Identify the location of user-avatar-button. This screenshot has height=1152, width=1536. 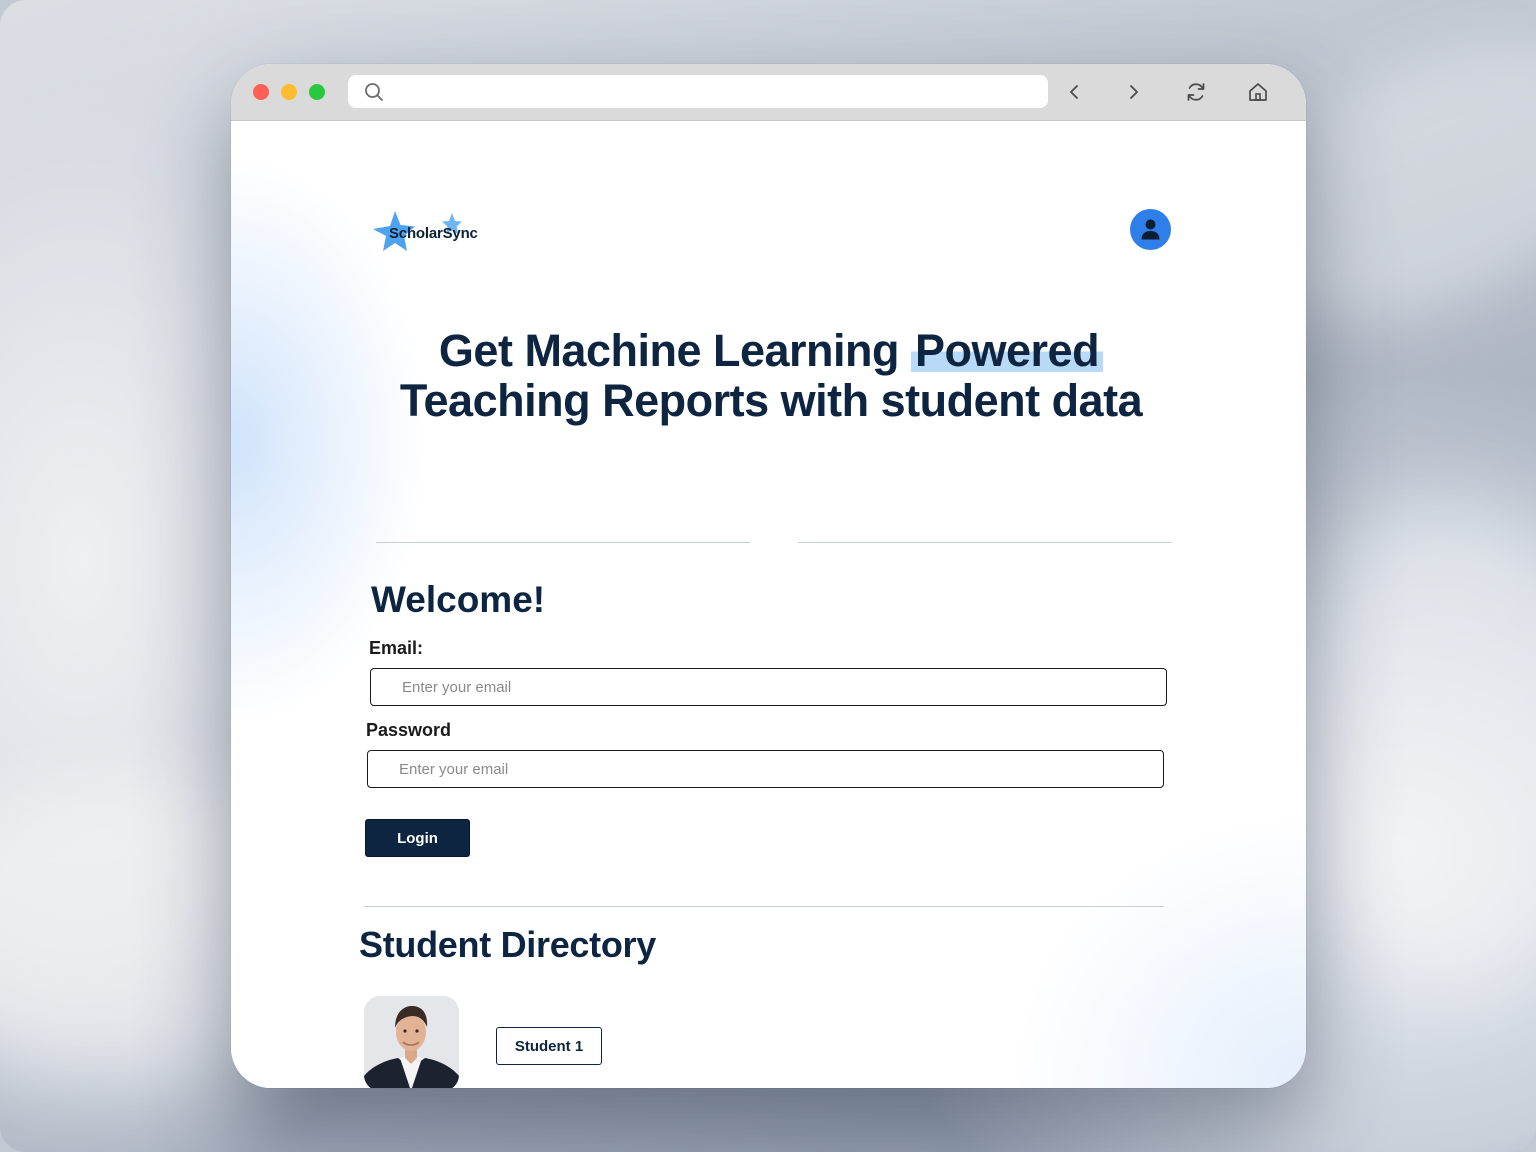
(1150, 229).